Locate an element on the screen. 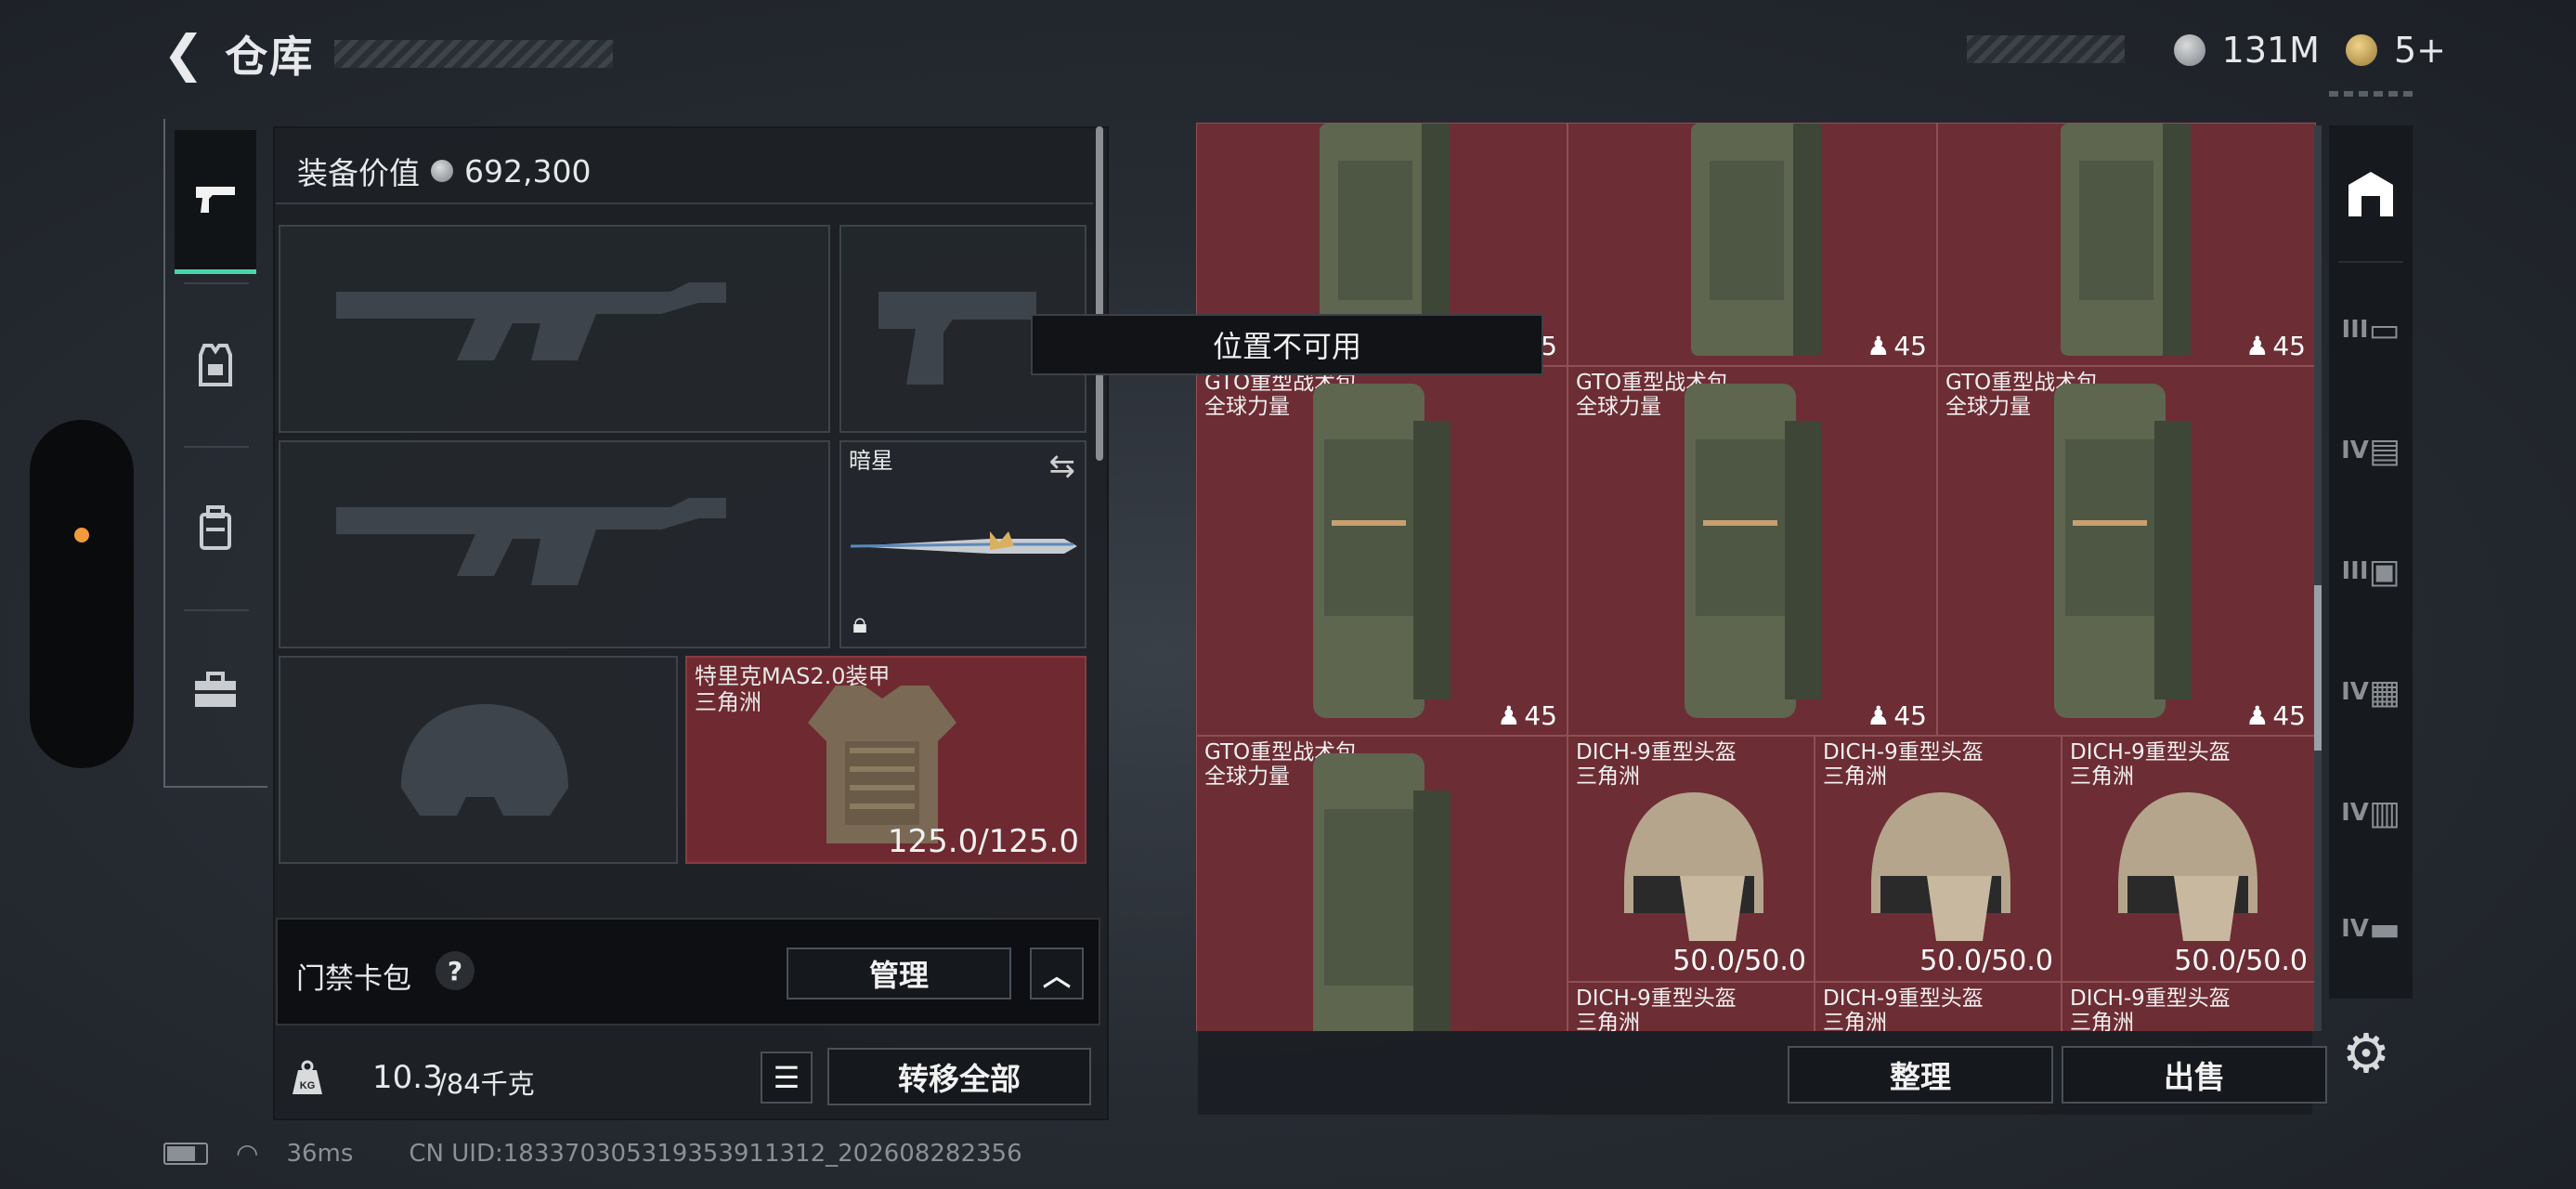 The image size is (2576, 1189). toolbox-icon is located at coordinates (215, 690).